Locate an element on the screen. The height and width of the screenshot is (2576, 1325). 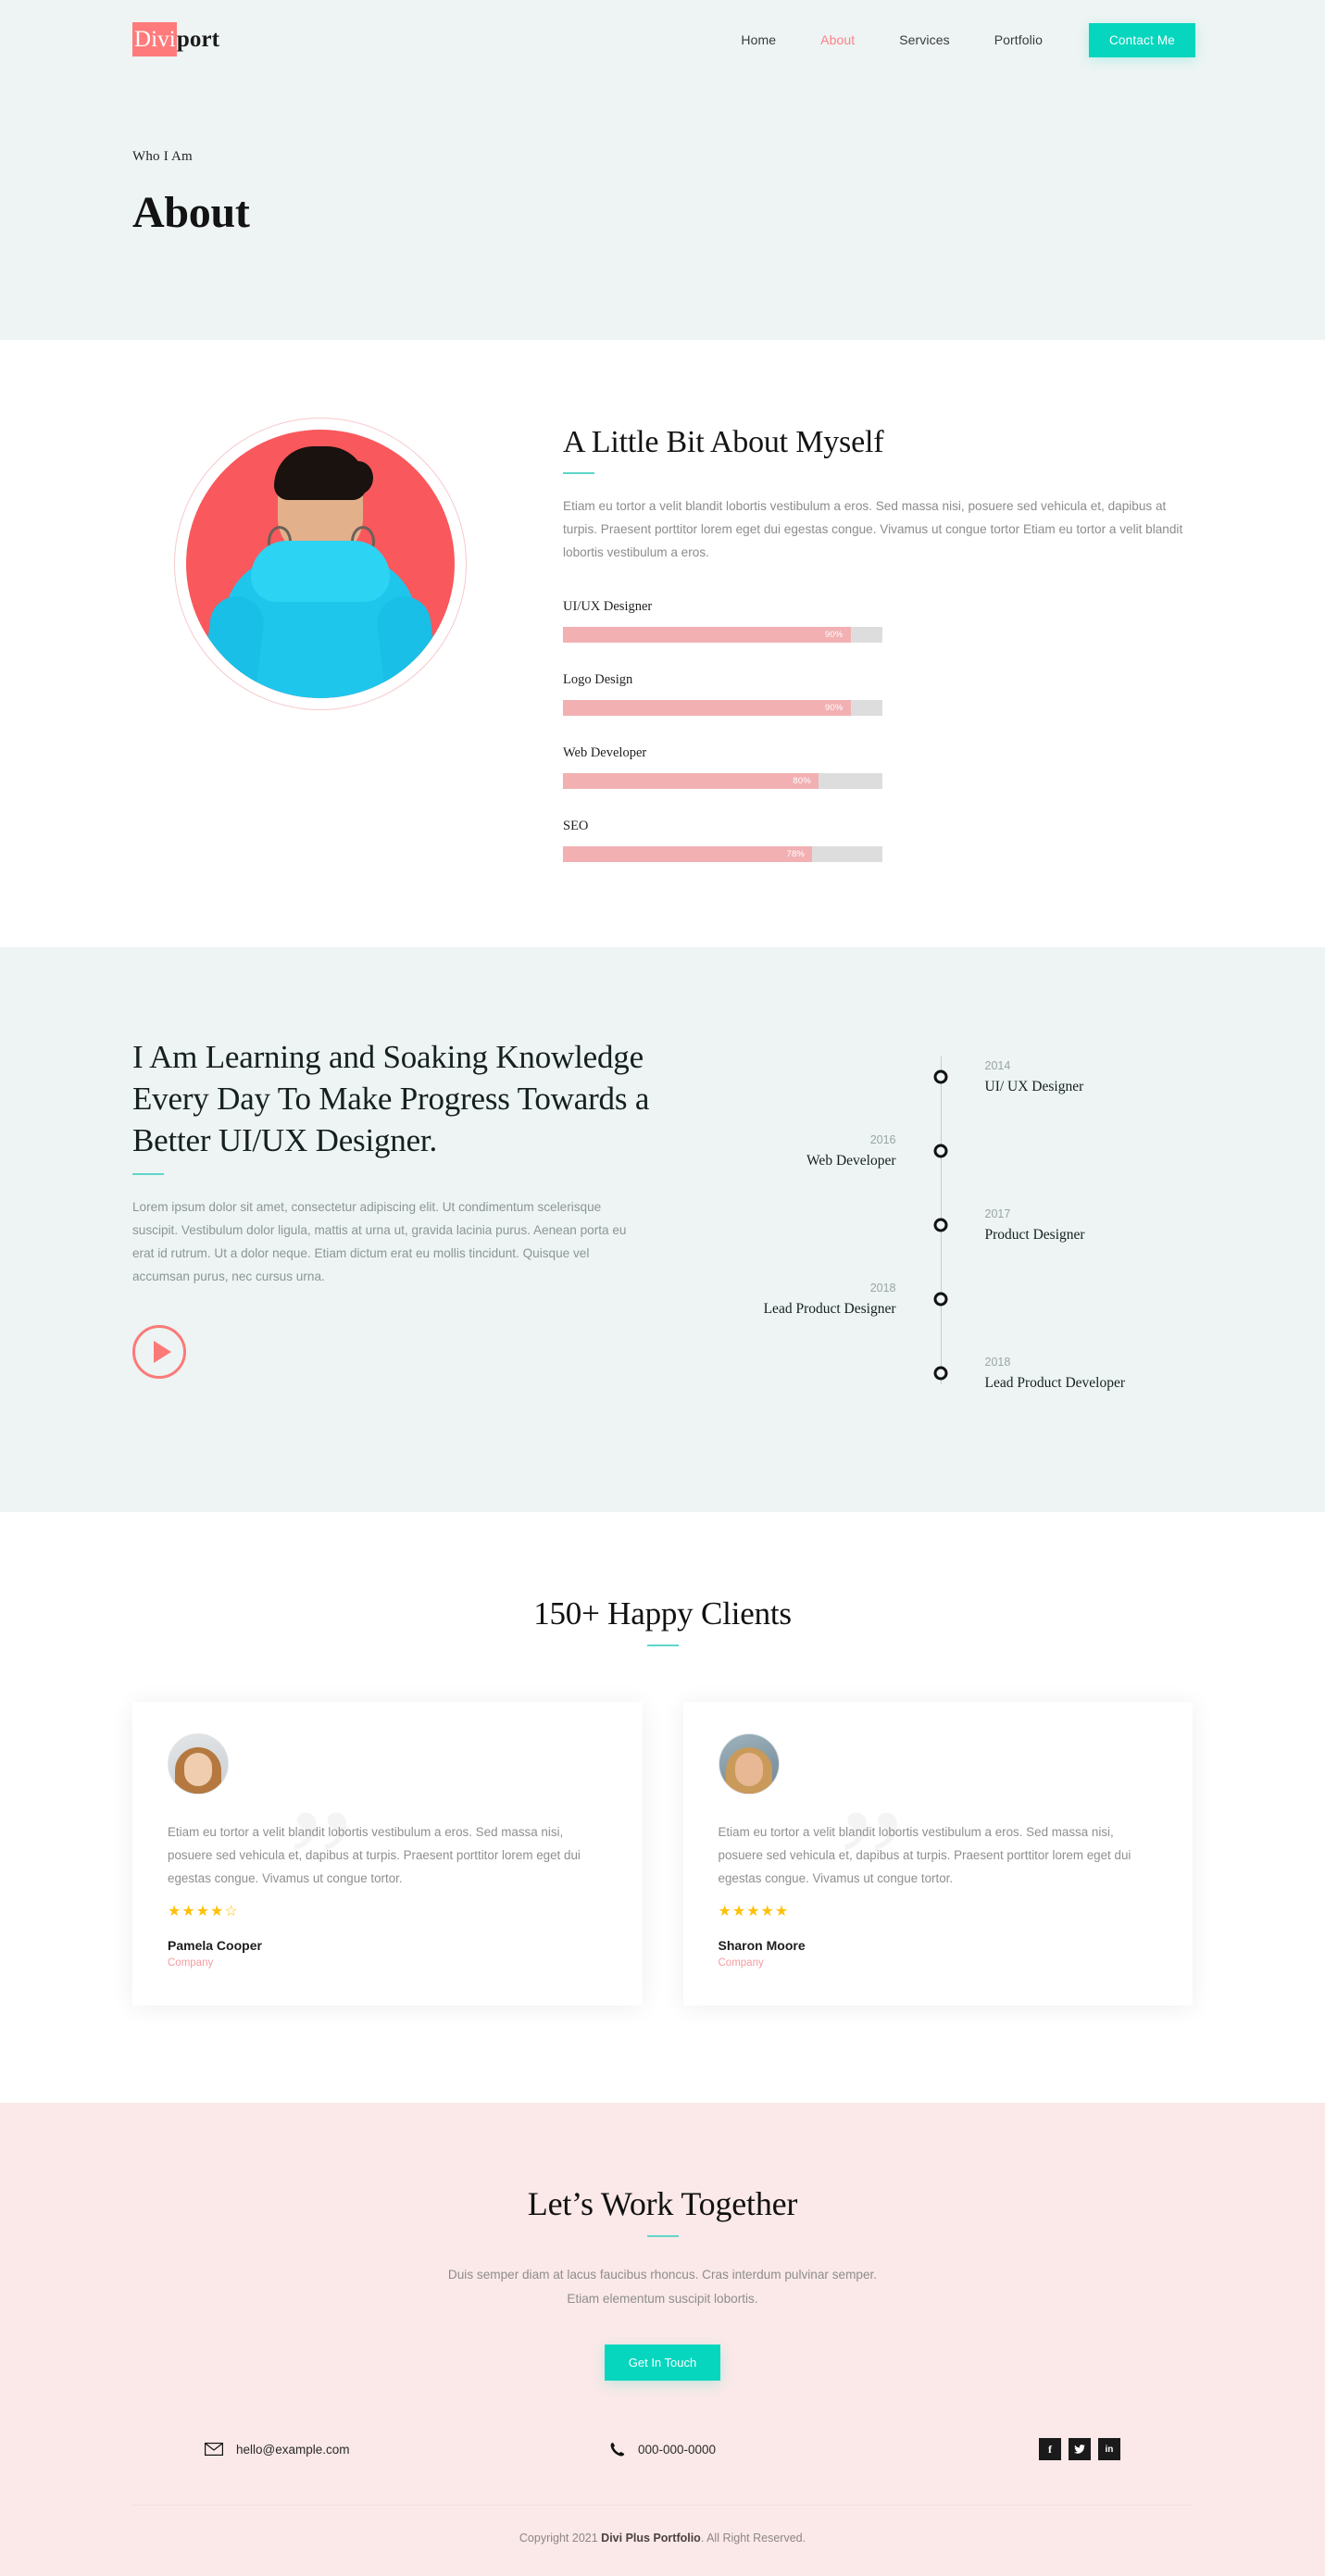
skill-percent: 78% is located at coordinates (796, 854).